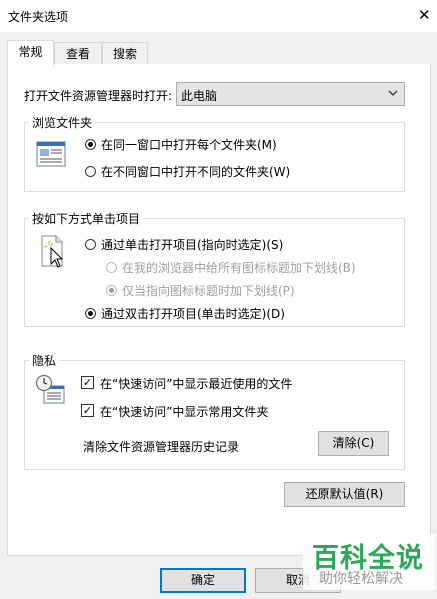 This screenshot has width=437, height=599. What do you see at coordinates (87, 410) in the screenshot?
I see `frequent-folders-checkbox: ✓` at bounding box center [87, 410].